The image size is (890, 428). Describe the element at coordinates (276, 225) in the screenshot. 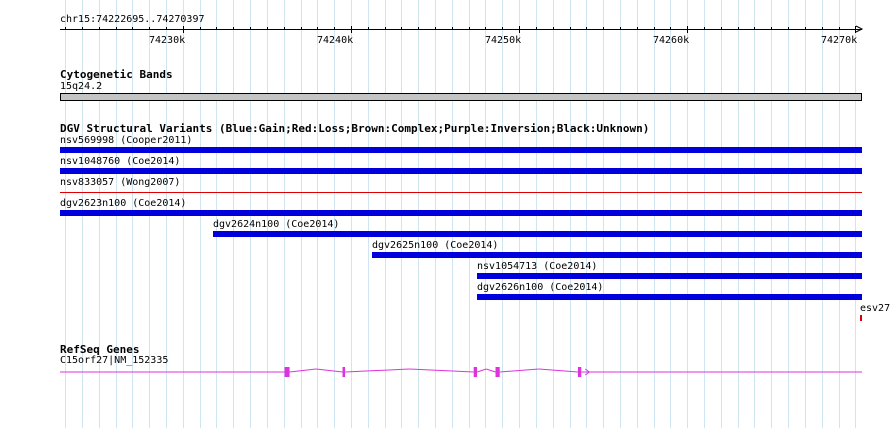

I see `sv-feature-label: dgv2624n100 (Coe2014)` at that location.